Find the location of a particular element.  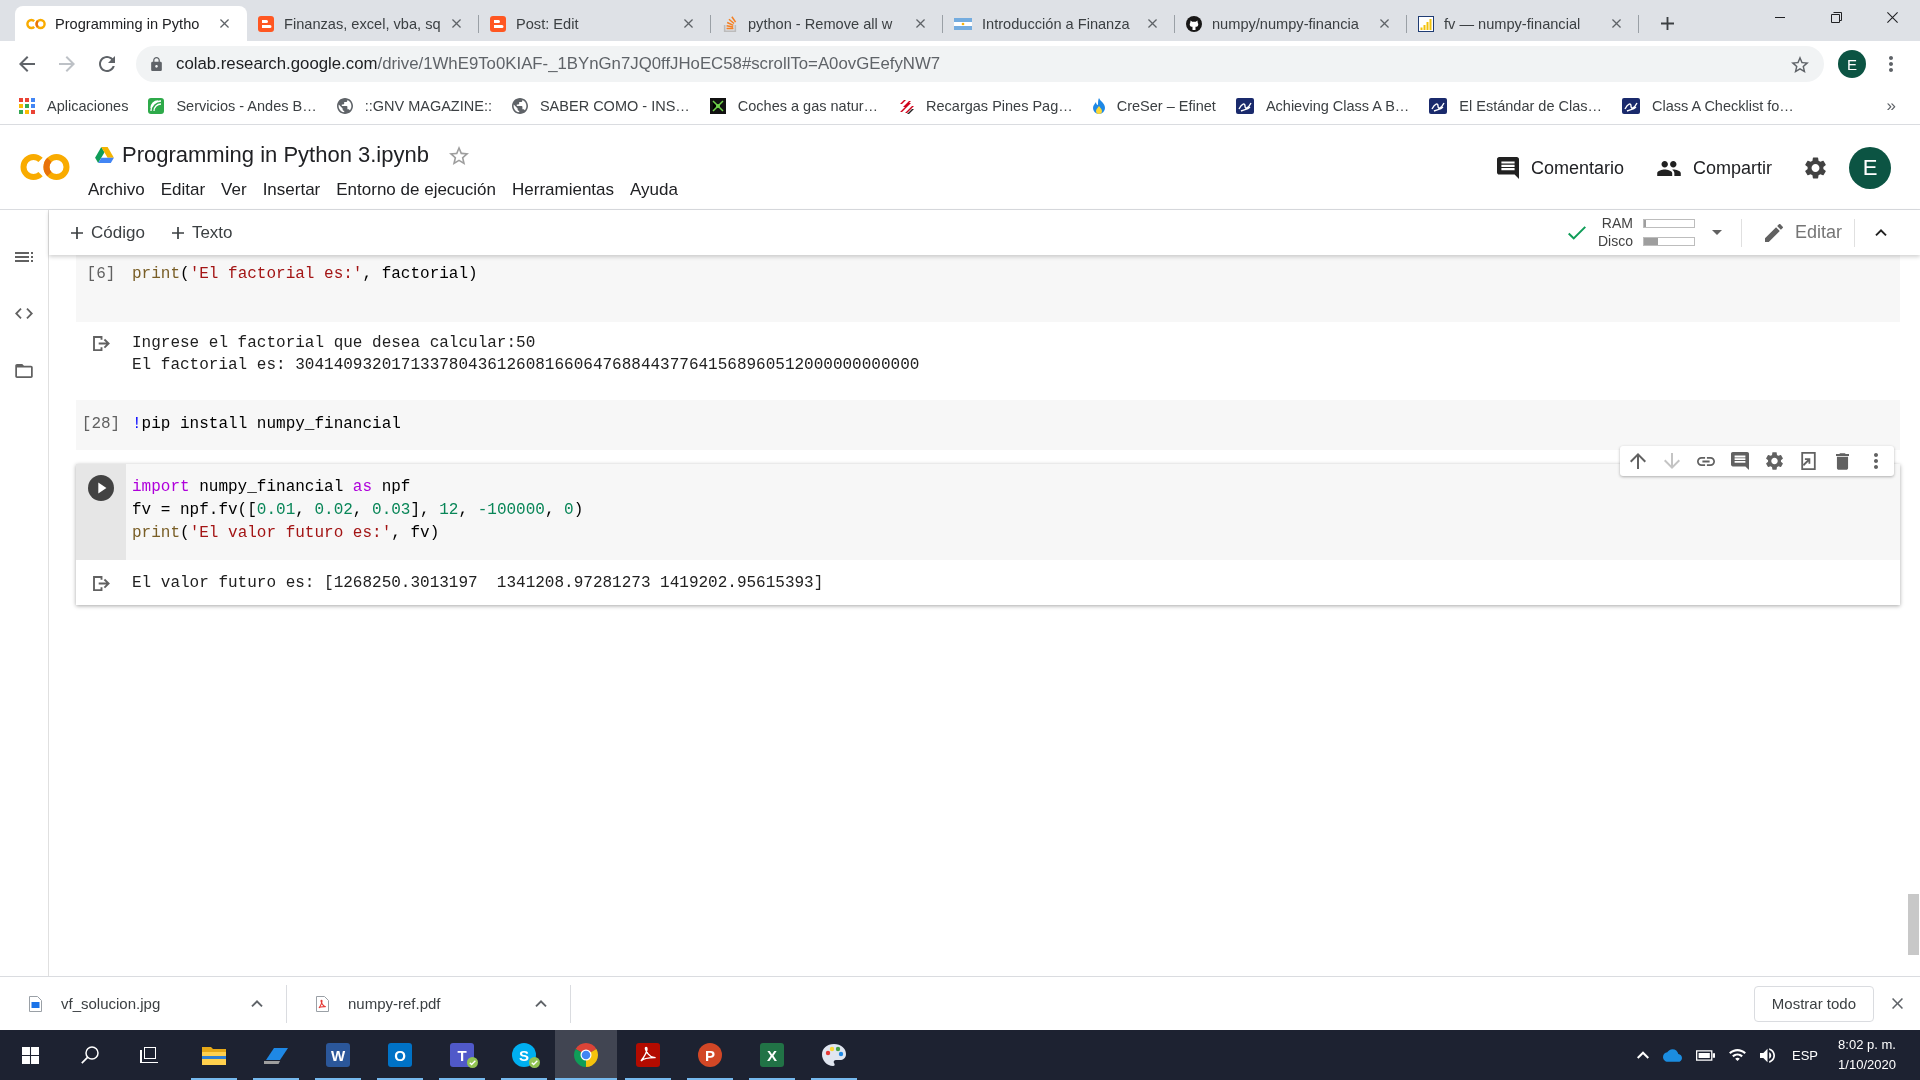

circle-logo-icon is located at coordinates (586, 1055).